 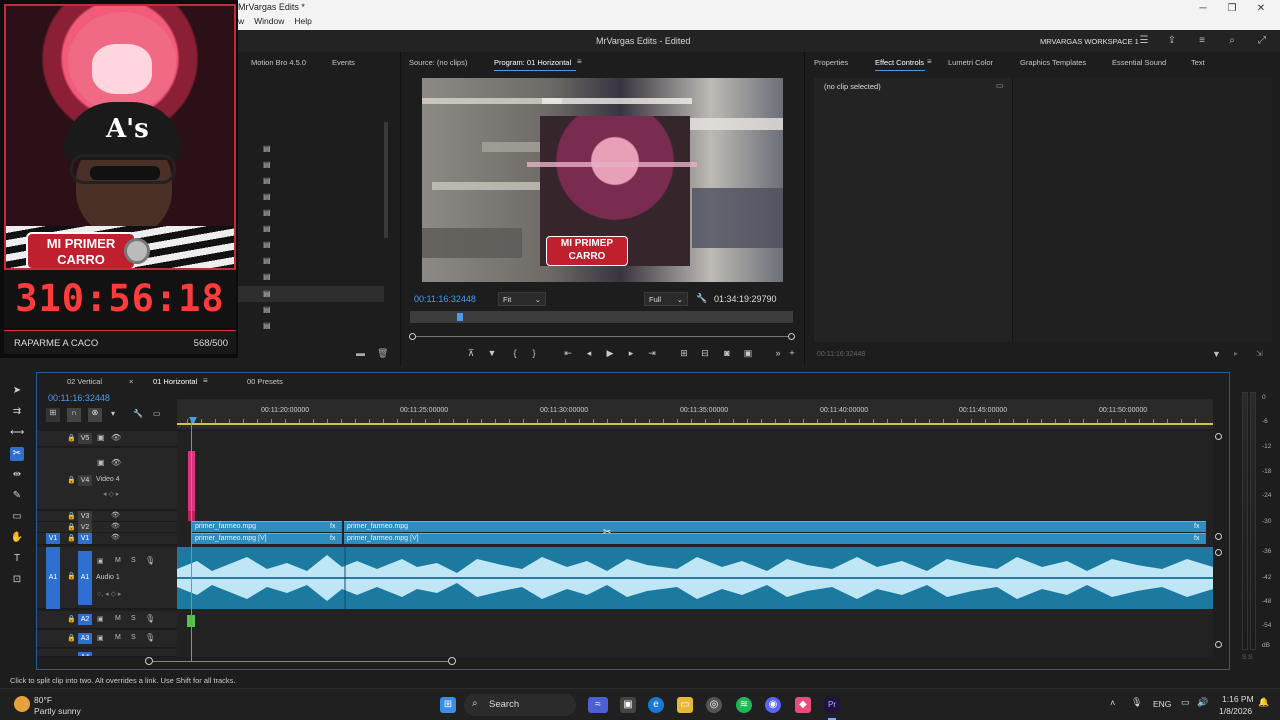 I want to click on play-icon: ▶, so click(x=610, y=353).